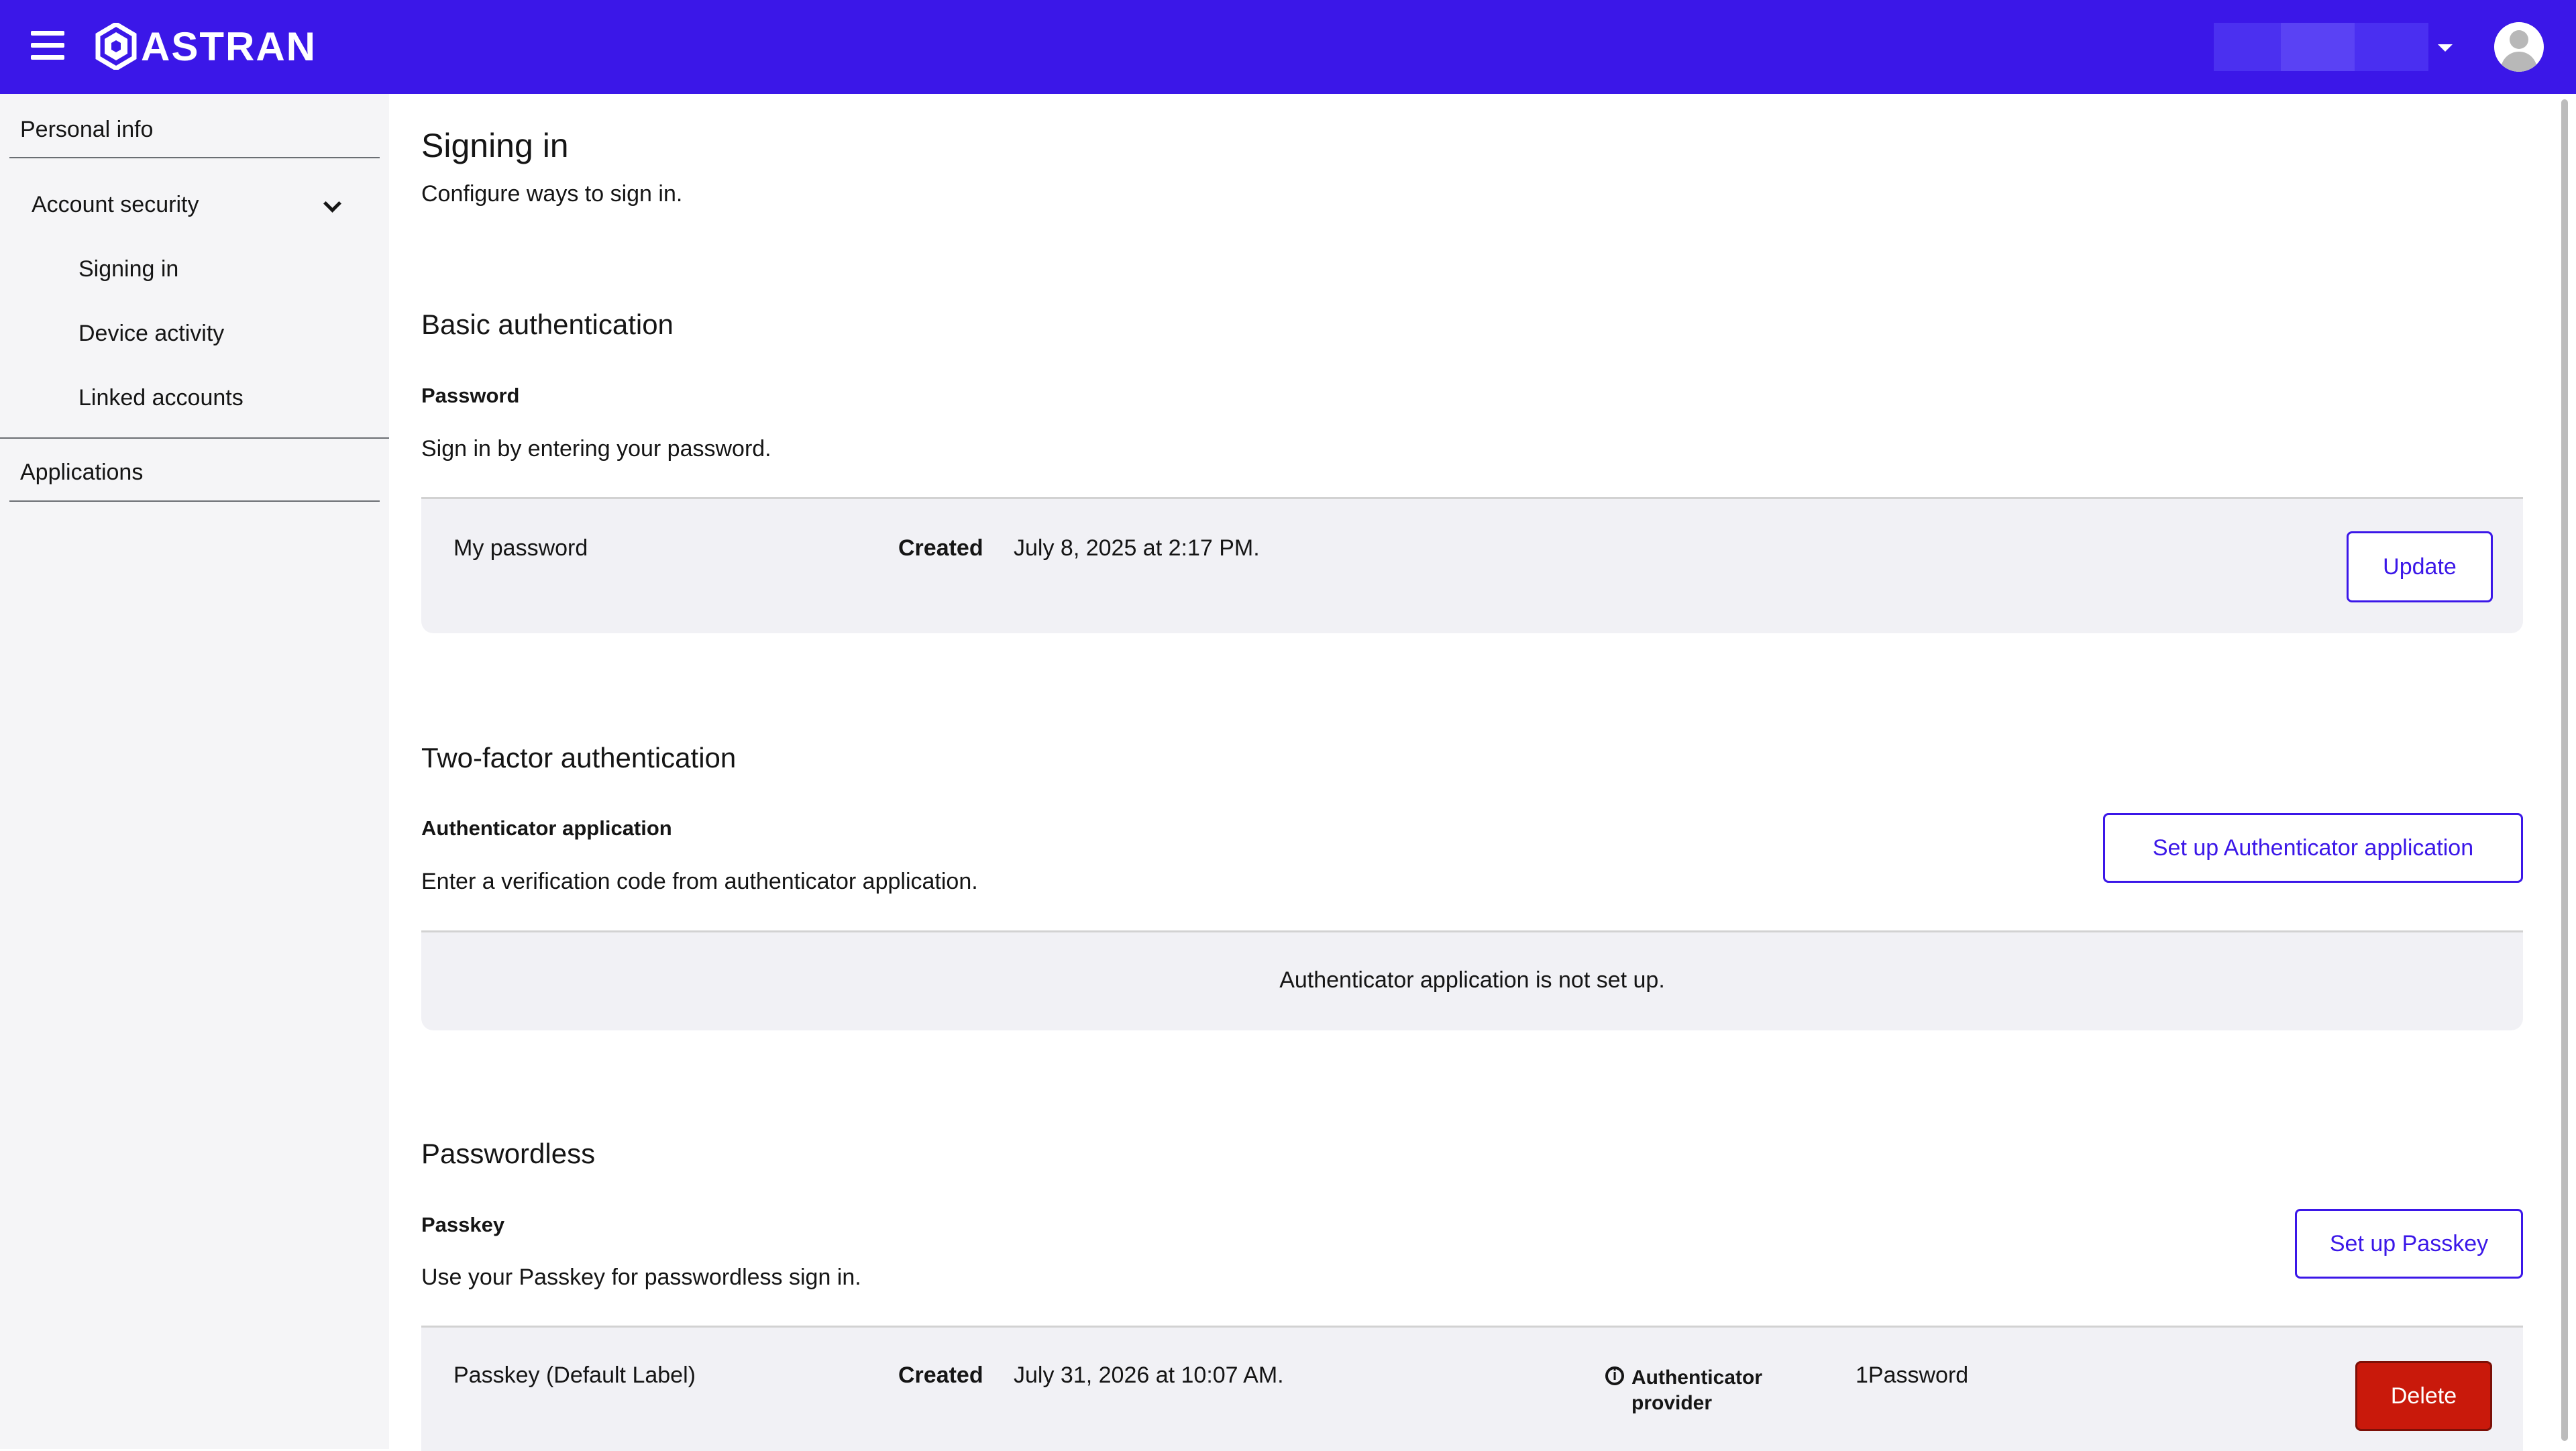  Describe the element at coordinates (229, 46) in the screenshot. I see `logo-text: ASTRAN` at that location.